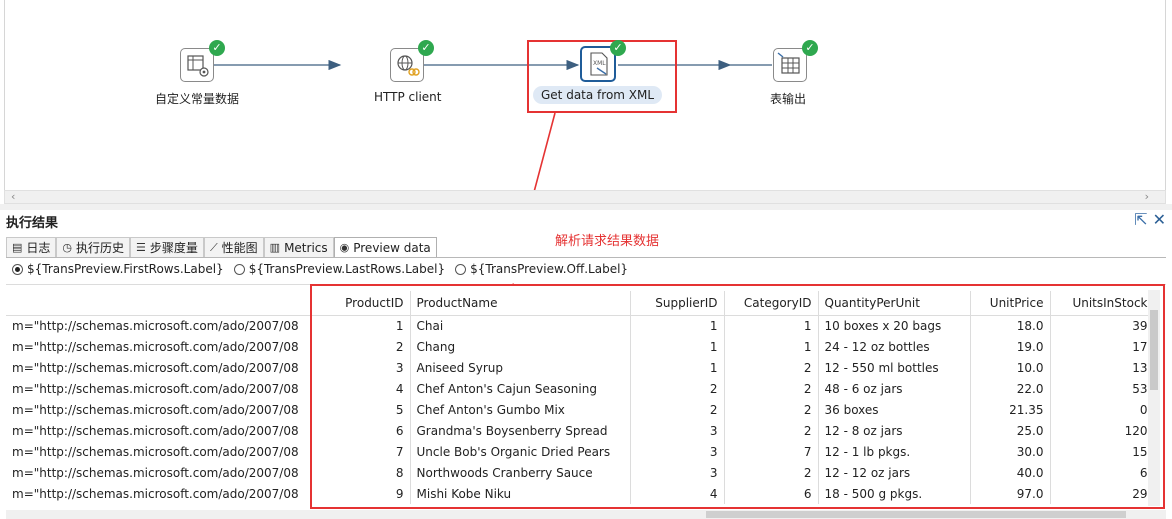 The image size is (1172, 519). I want to click on eye-icon: ◉, so click(344, 247).